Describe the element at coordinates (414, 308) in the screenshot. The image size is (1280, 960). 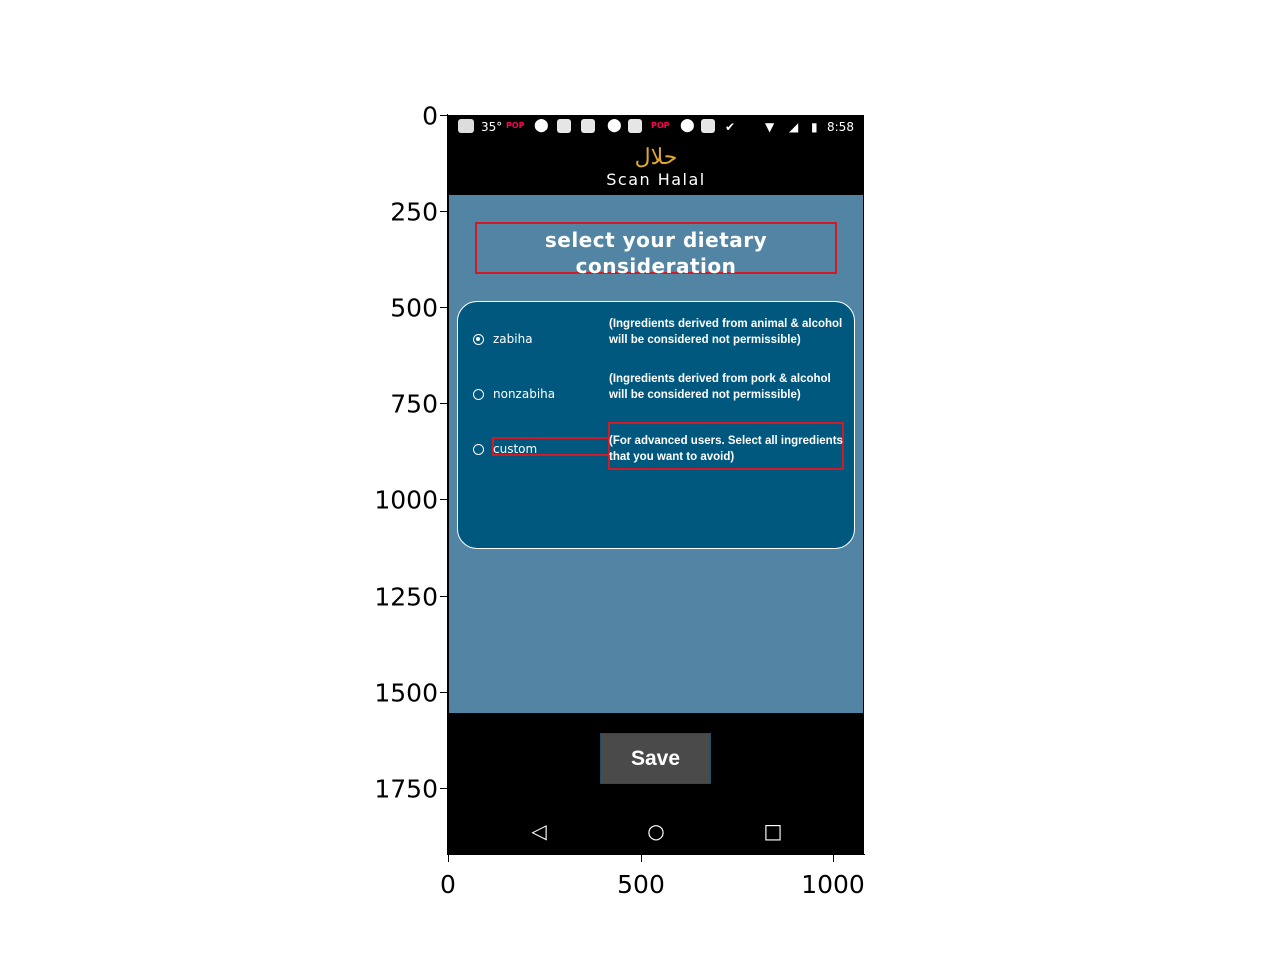
I see `y-tick-label: 500` at that location.